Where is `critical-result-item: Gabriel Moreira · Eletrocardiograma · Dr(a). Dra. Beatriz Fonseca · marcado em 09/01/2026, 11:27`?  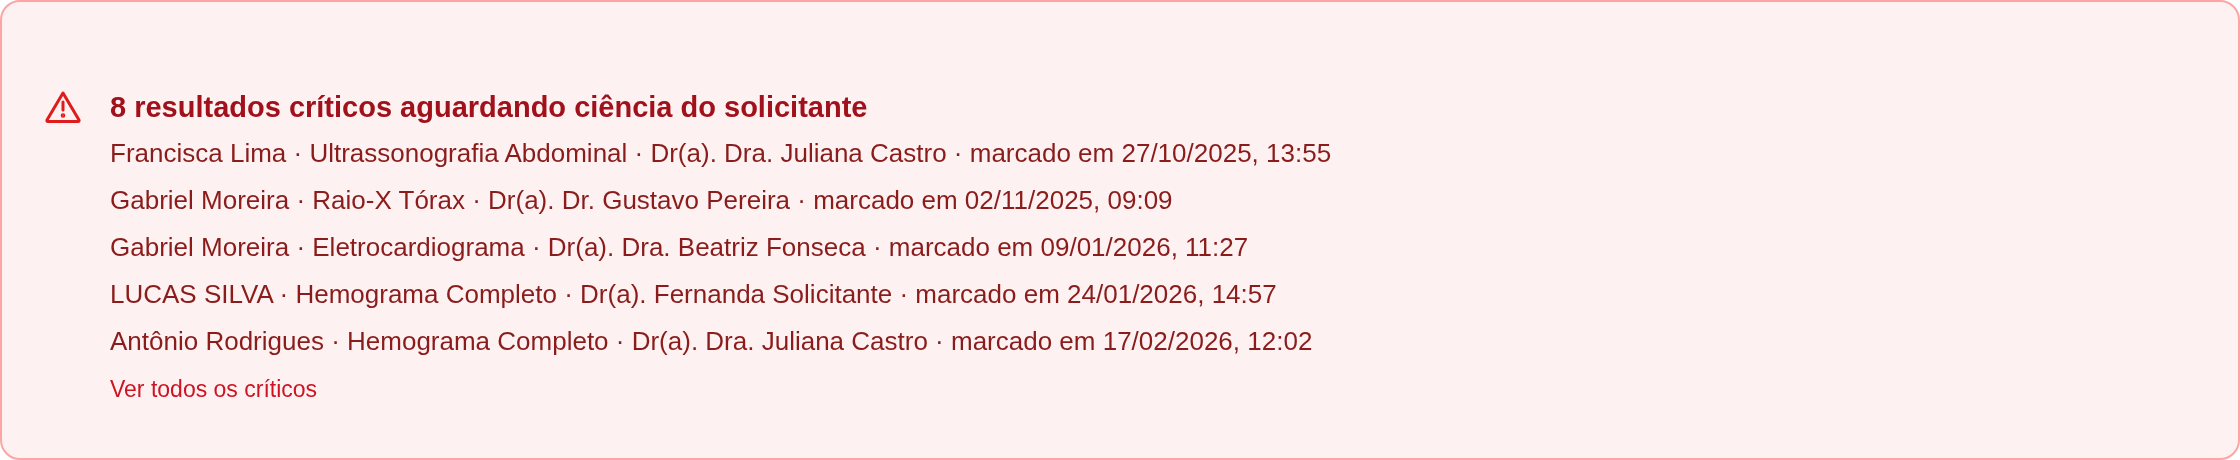 critical-result-item: Gabriel Moreira · Eletrocardiograma · Dr(a). Dra. Beatriz Fonseca · marcado em 09/01/2026, 11:27 is located at coordinates (680, 247).